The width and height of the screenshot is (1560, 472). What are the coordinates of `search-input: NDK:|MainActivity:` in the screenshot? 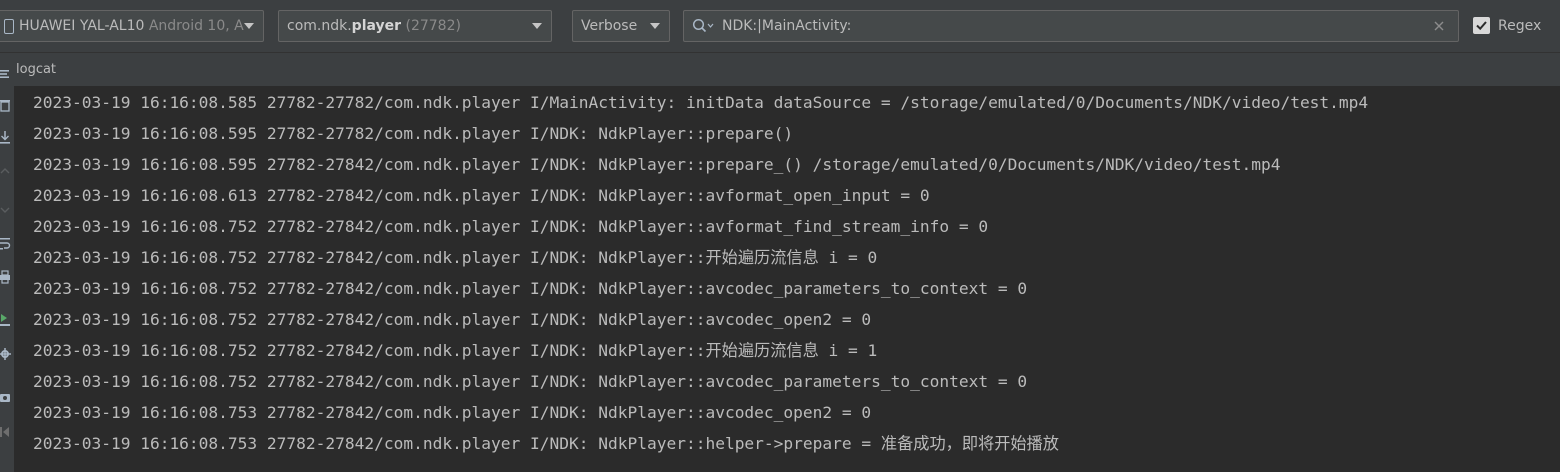 It's located at (1071, 26).